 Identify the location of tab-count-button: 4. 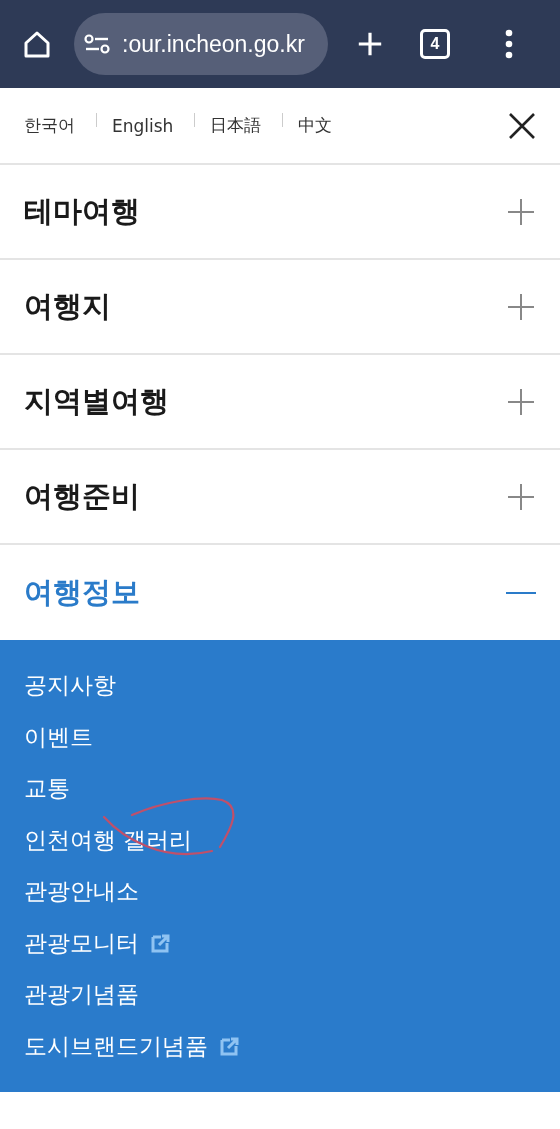
(435, 44).